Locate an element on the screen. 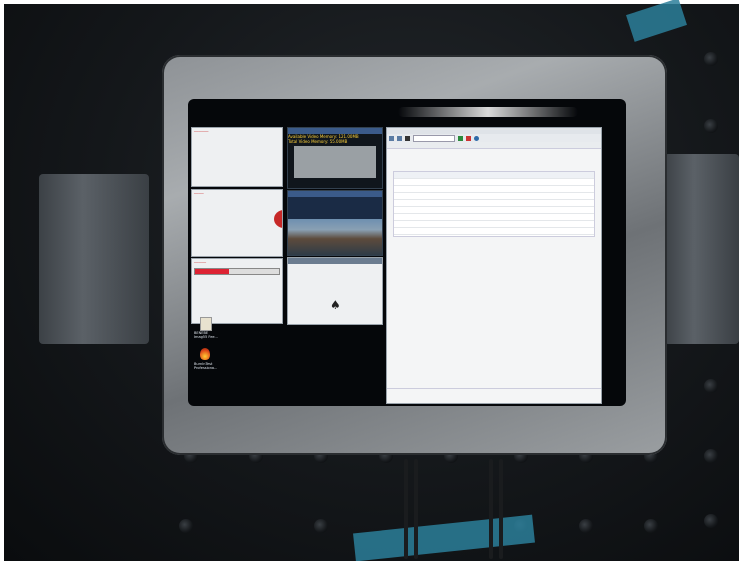 The image size is (739, 561). flame-icon is located at coordinates (205, 354).